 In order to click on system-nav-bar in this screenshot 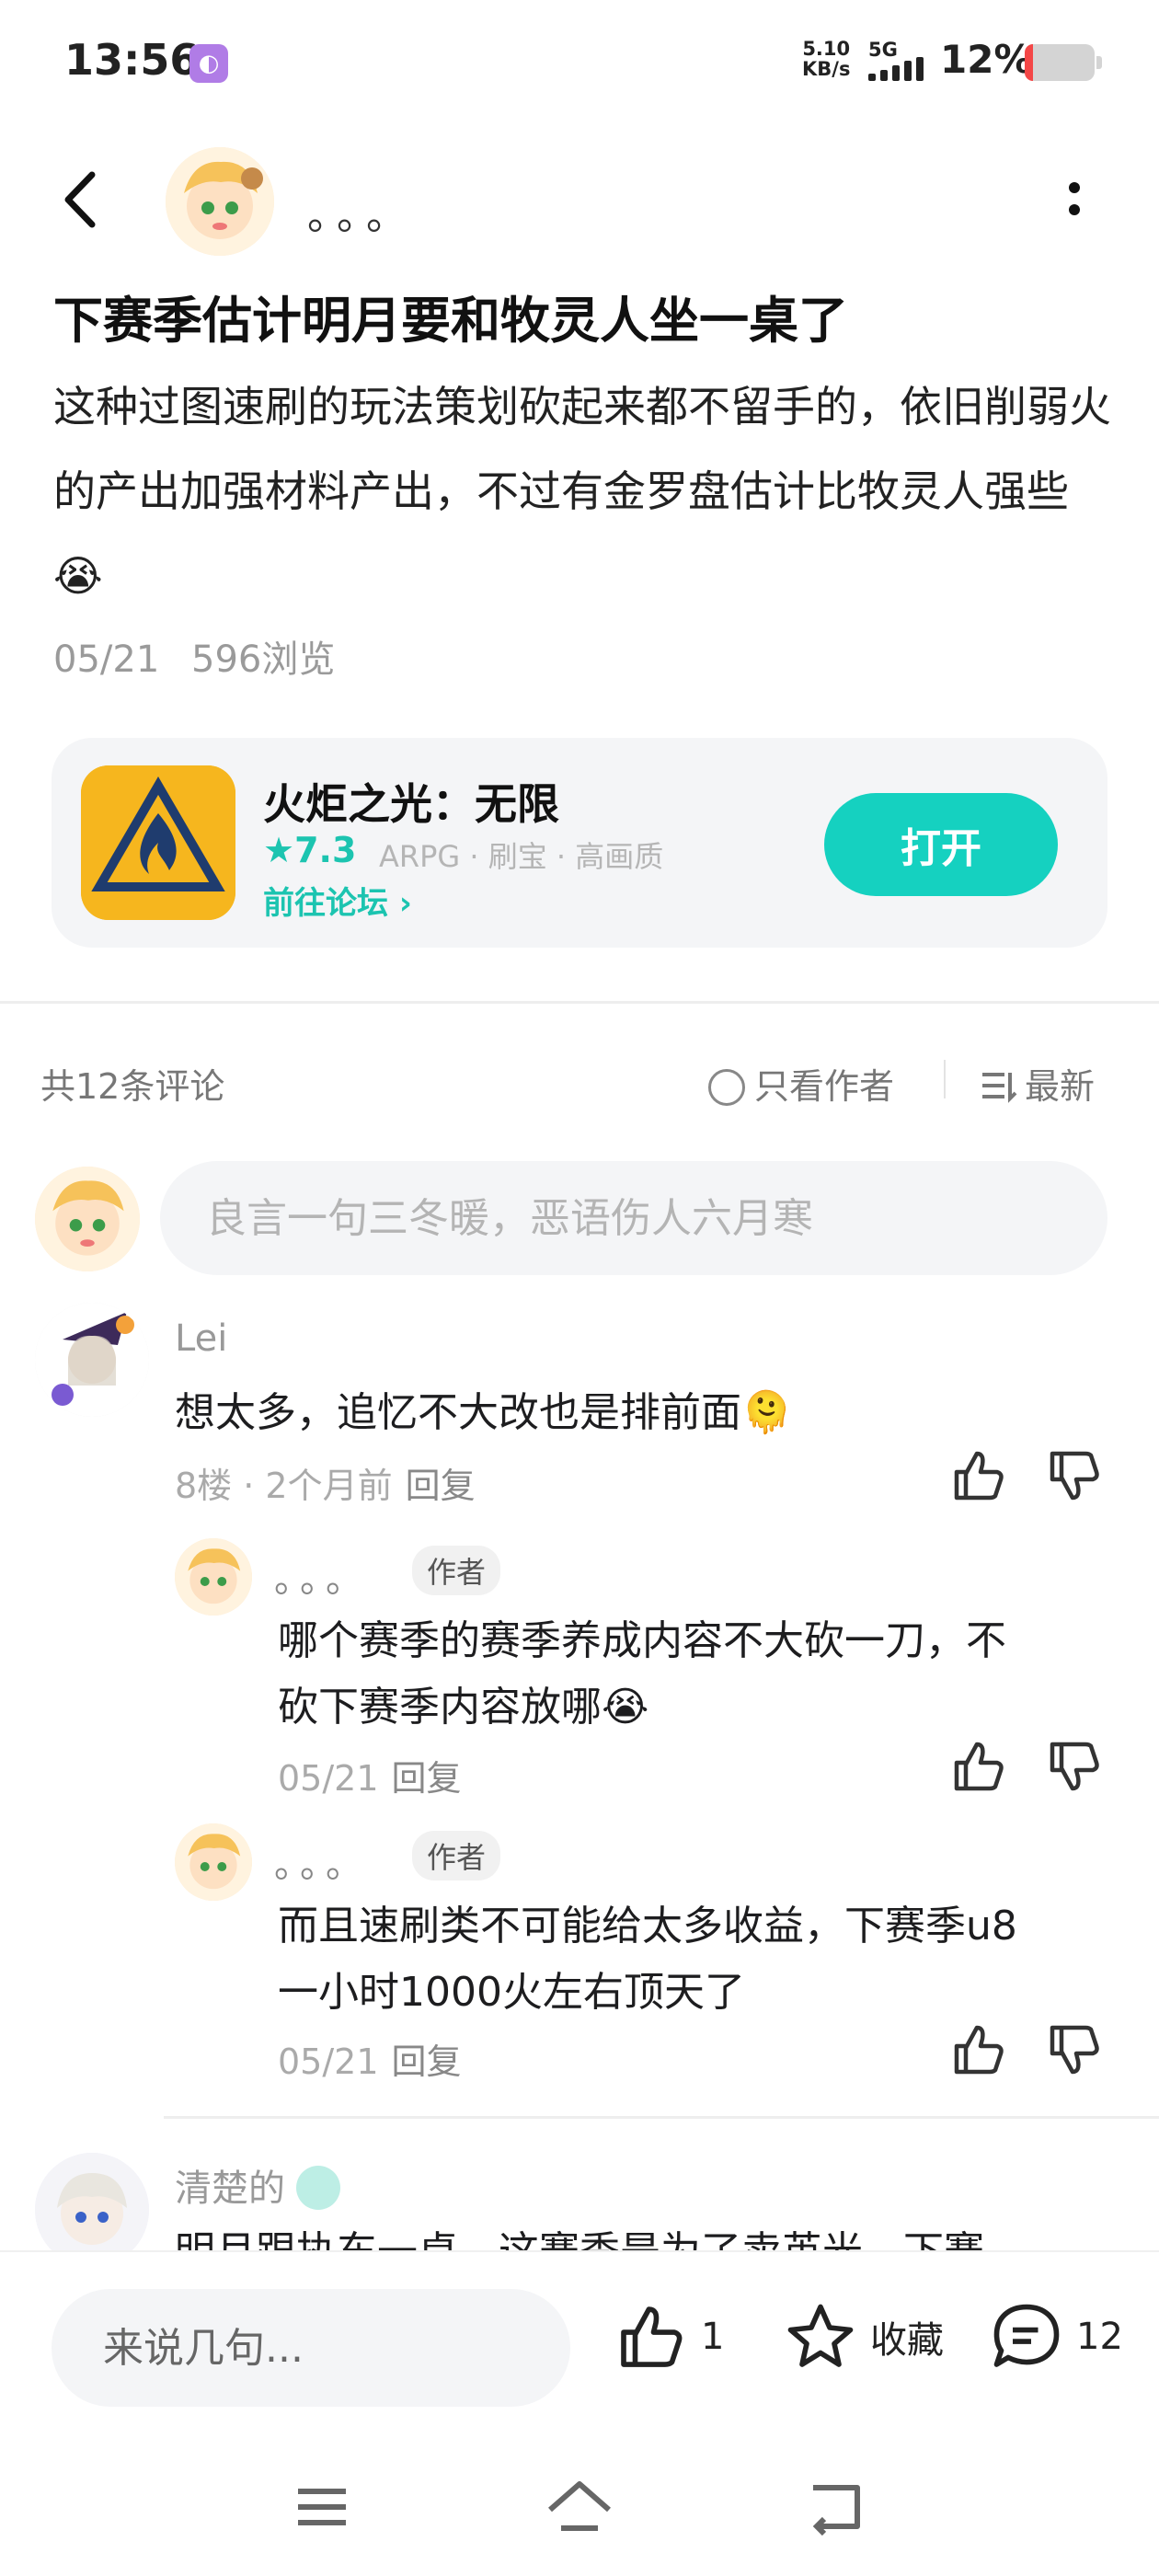, I will do `click(579, 2507)`.